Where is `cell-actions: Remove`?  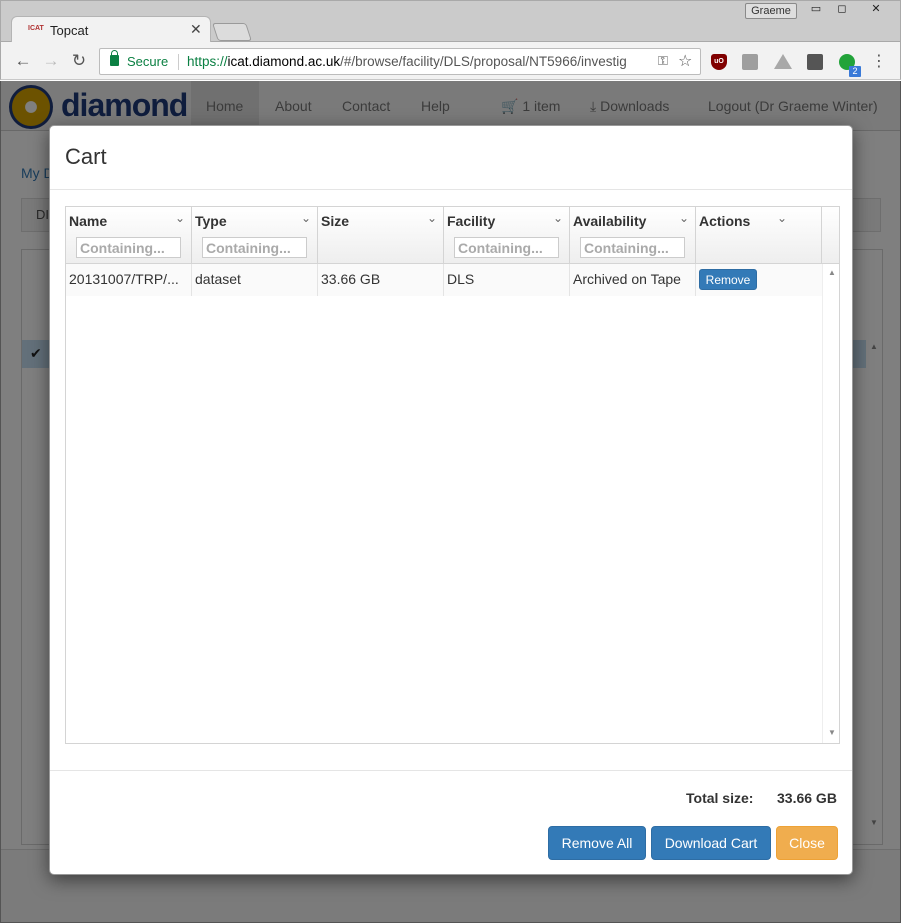 cell-actions: Remove is located at coordinates (759, 280).